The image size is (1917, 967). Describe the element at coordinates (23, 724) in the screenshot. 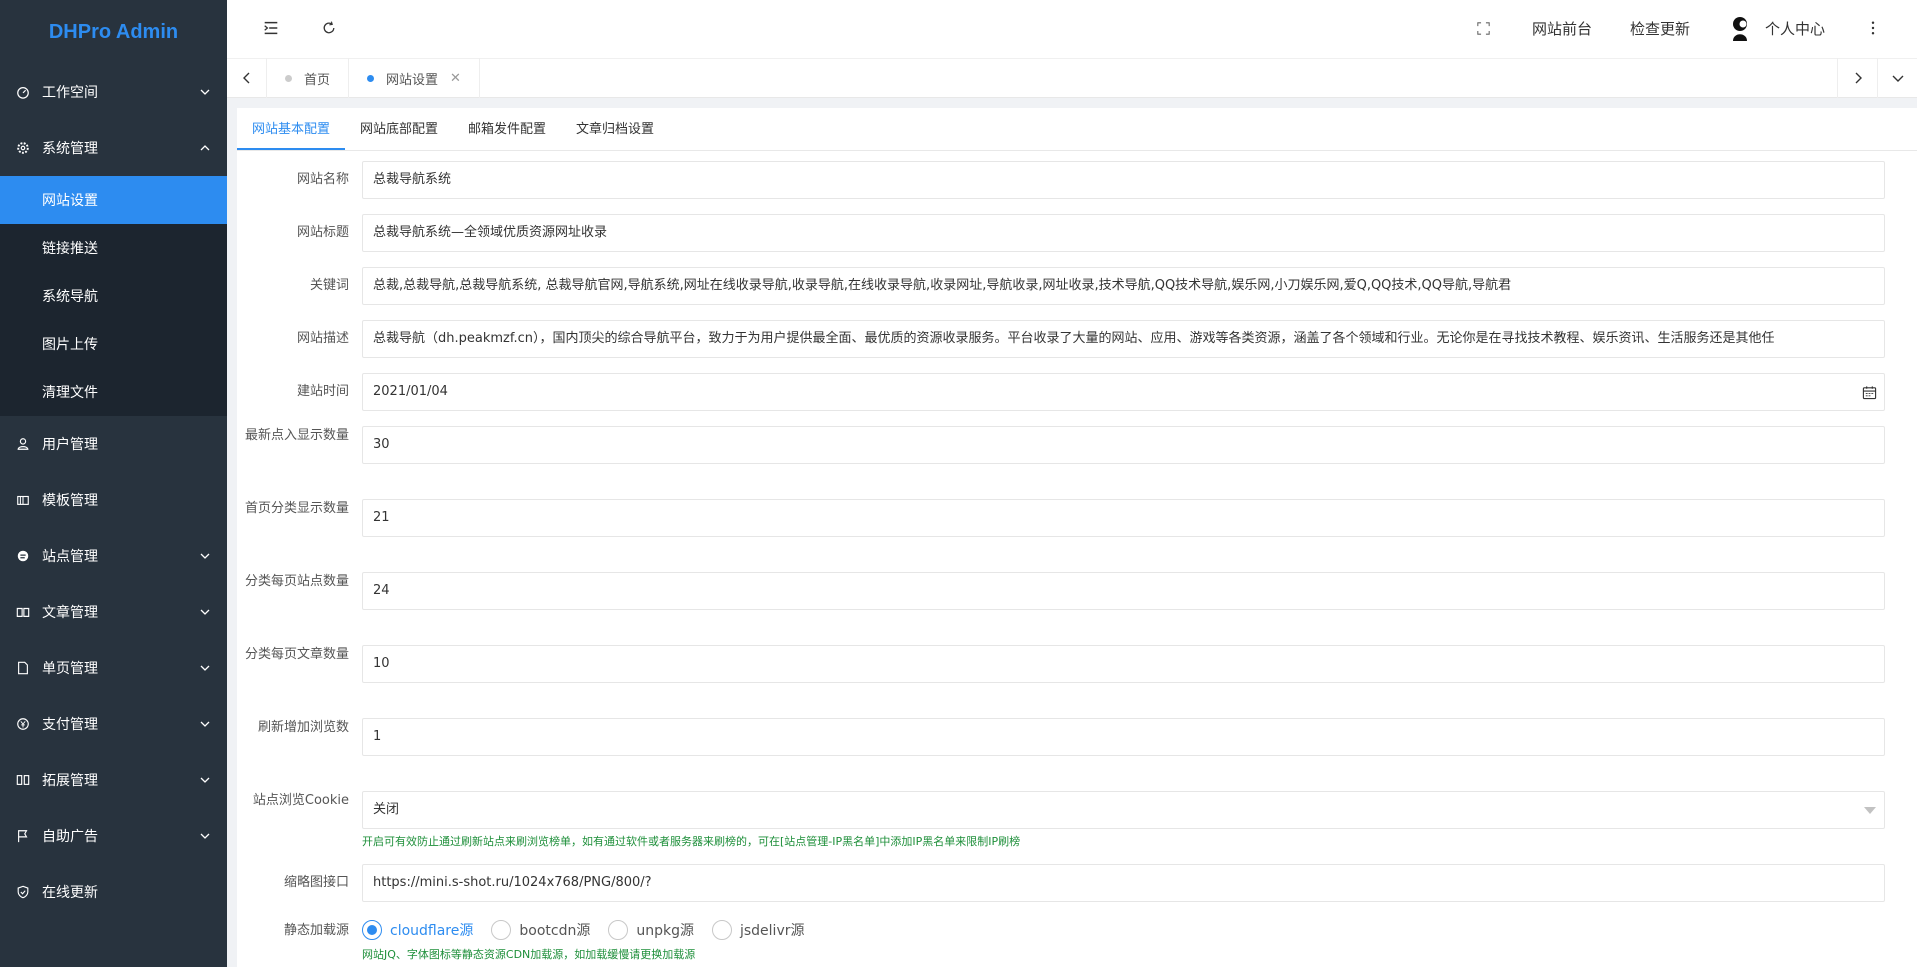

I see `pay-icon` at that location.